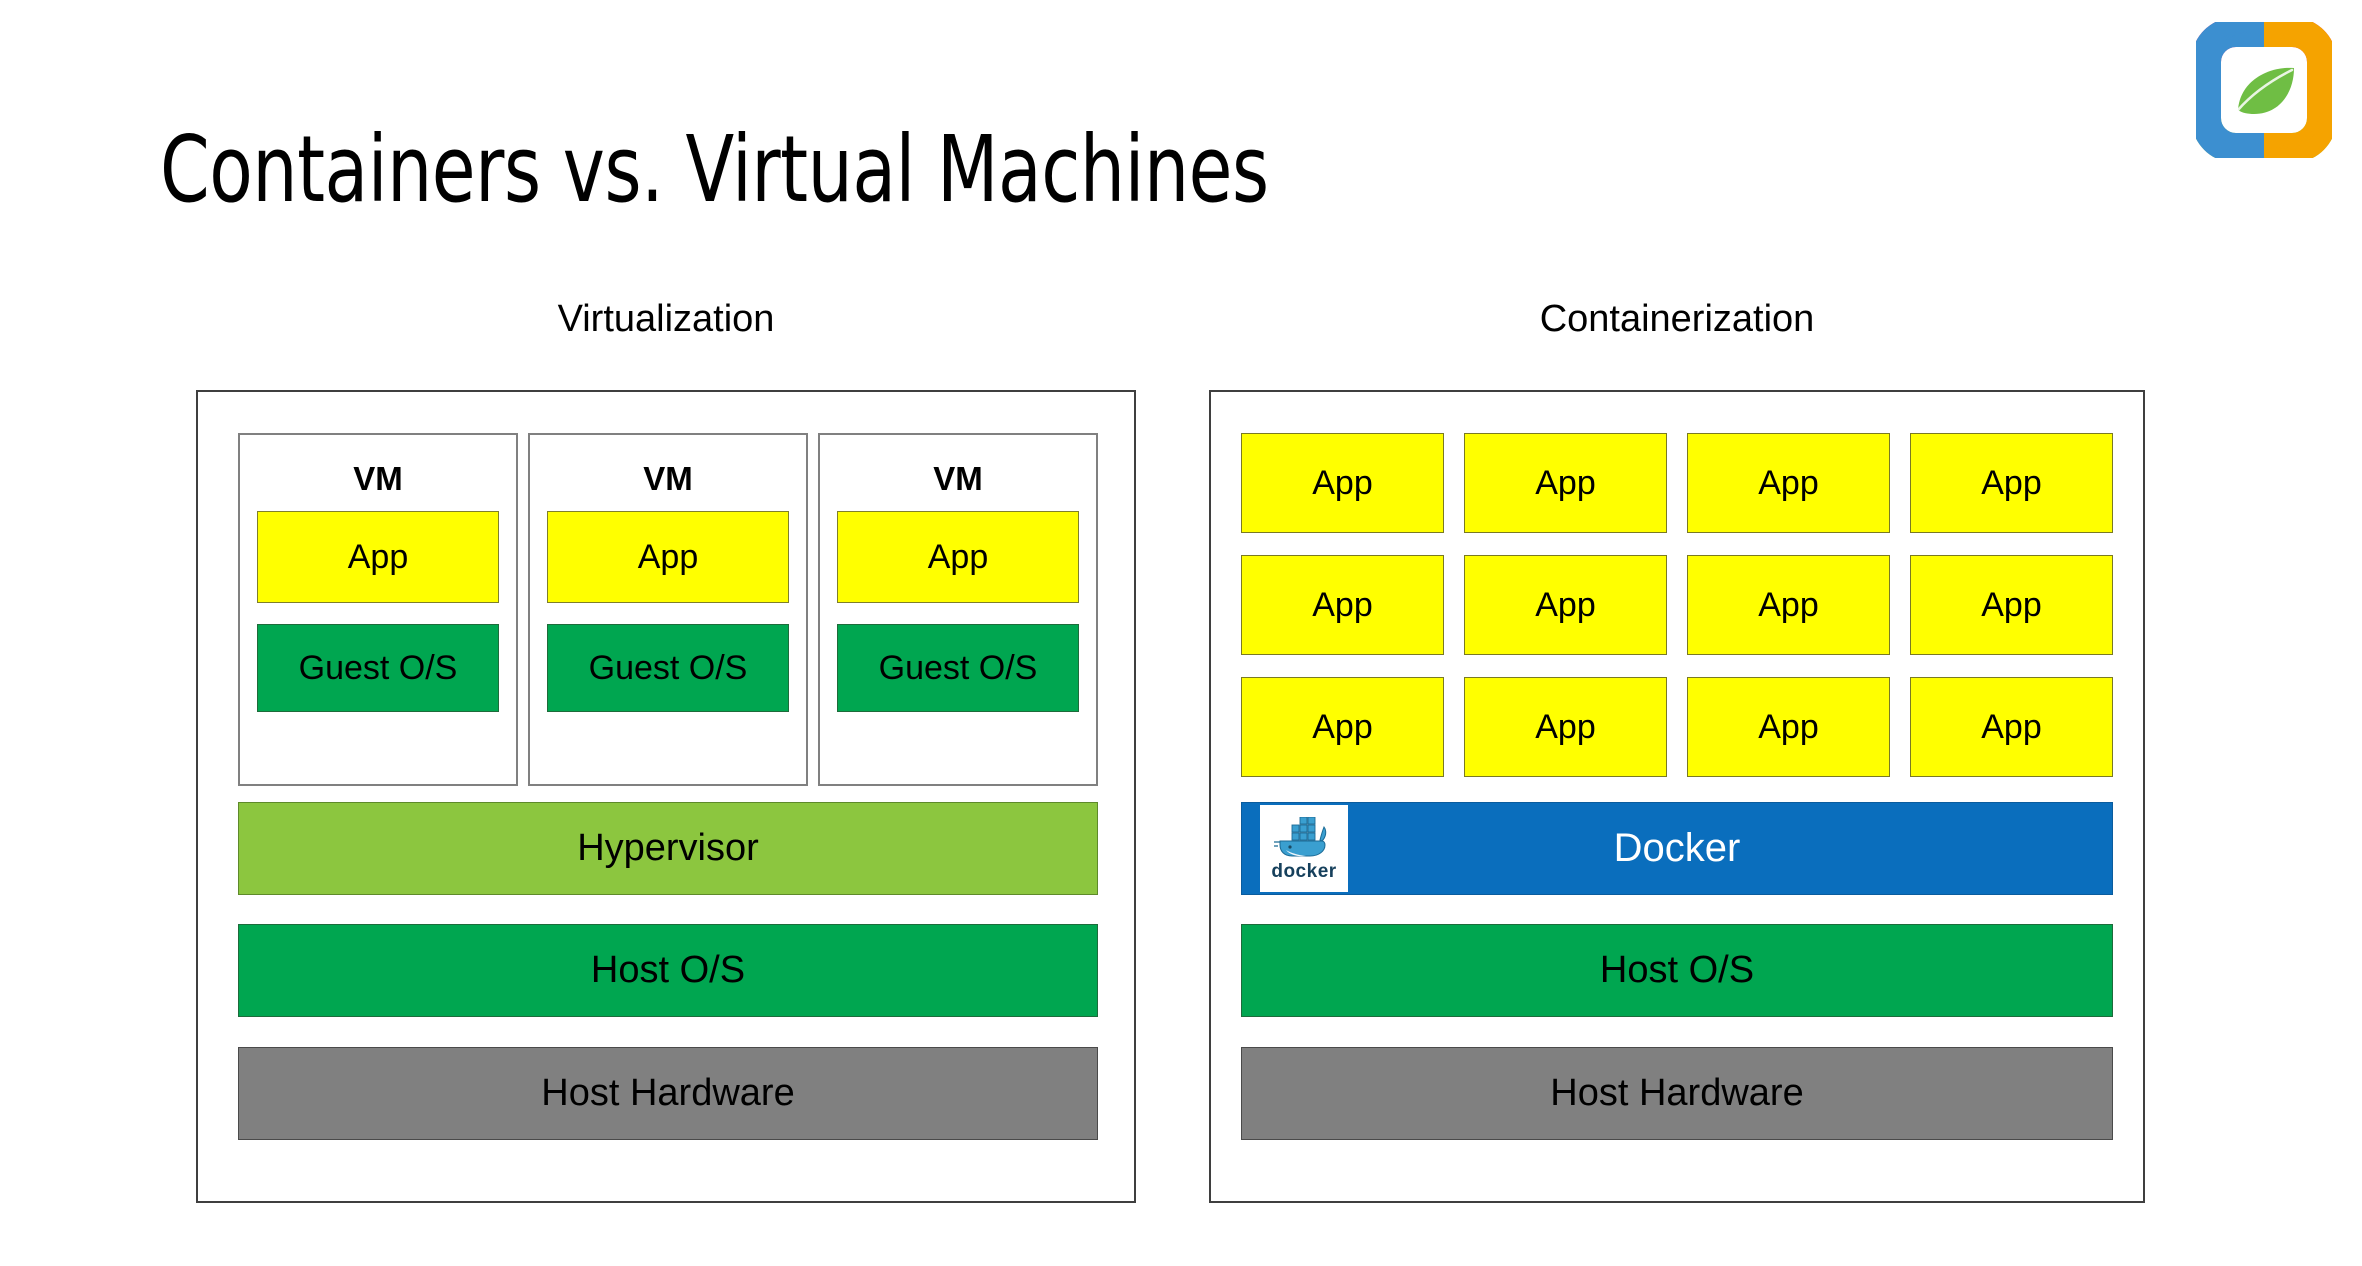  I want to click on docker-wordmark: docker, so click(1304, 871).